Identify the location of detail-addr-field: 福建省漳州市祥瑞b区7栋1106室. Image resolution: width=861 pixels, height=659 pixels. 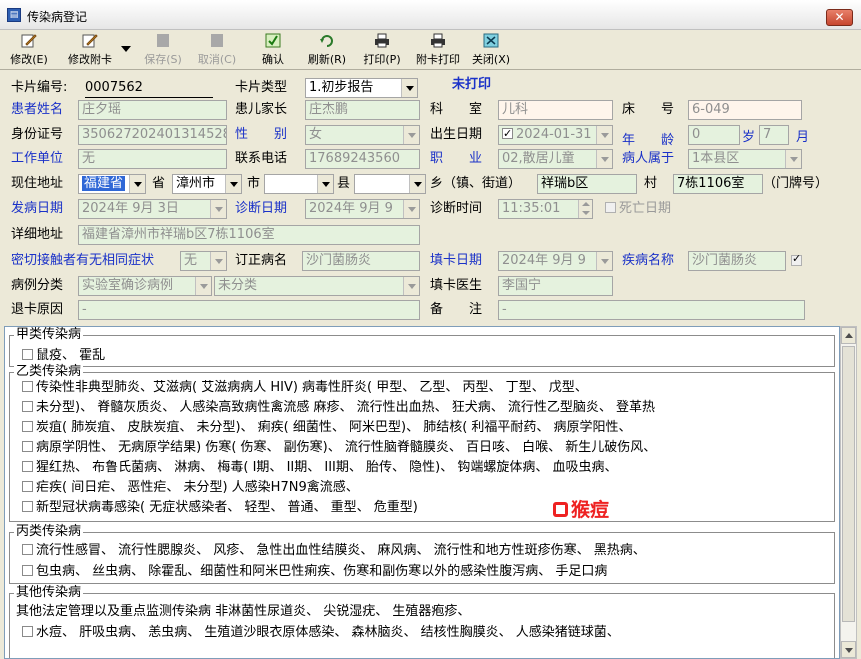
(249, 235).